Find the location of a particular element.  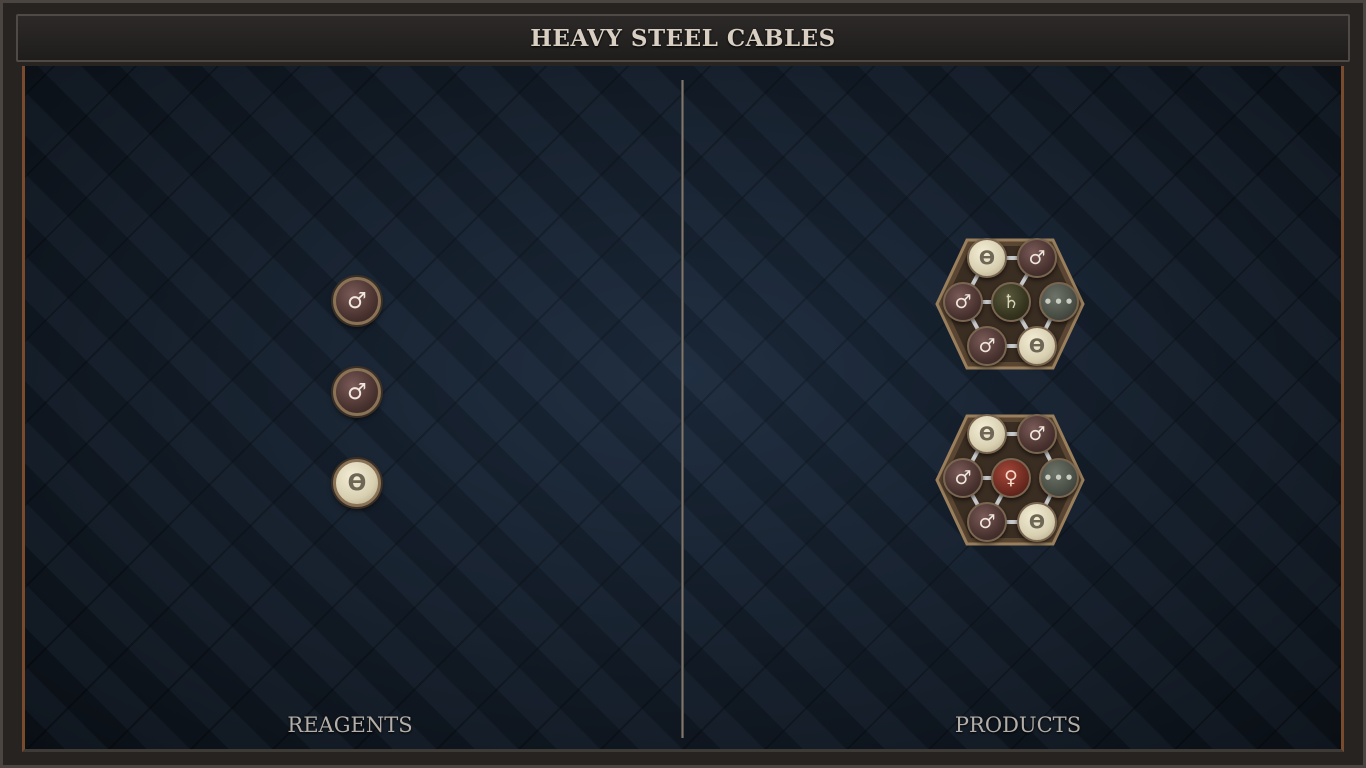

product-molecule: ϴ ♂ ♂ ♀ ••• ♂ ϴ is located at coordinates (1010, 480).